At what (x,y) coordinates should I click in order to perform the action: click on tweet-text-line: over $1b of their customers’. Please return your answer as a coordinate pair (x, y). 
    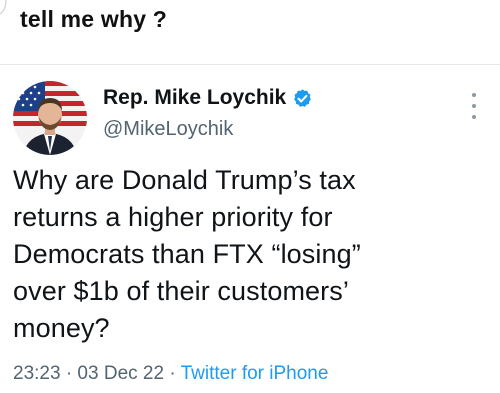
    Looking at the image, I should click on (181, 291).